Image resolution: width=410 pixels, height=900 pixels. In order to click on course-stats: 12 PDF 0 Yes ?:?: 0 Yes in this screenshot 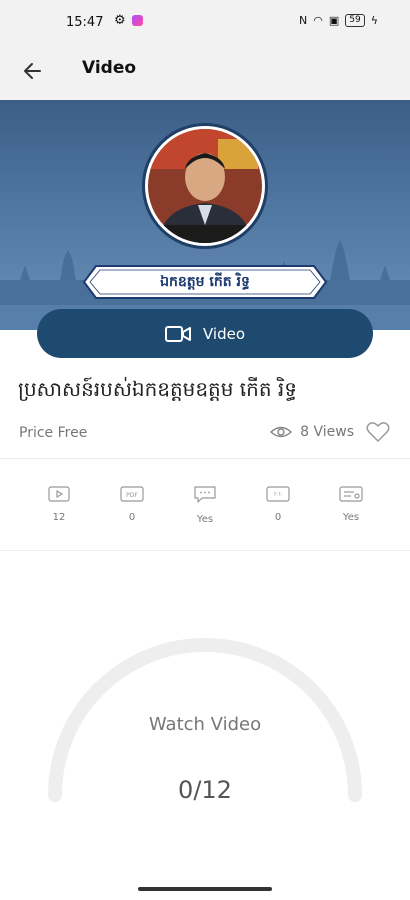, I will do `click(205, 510)`.